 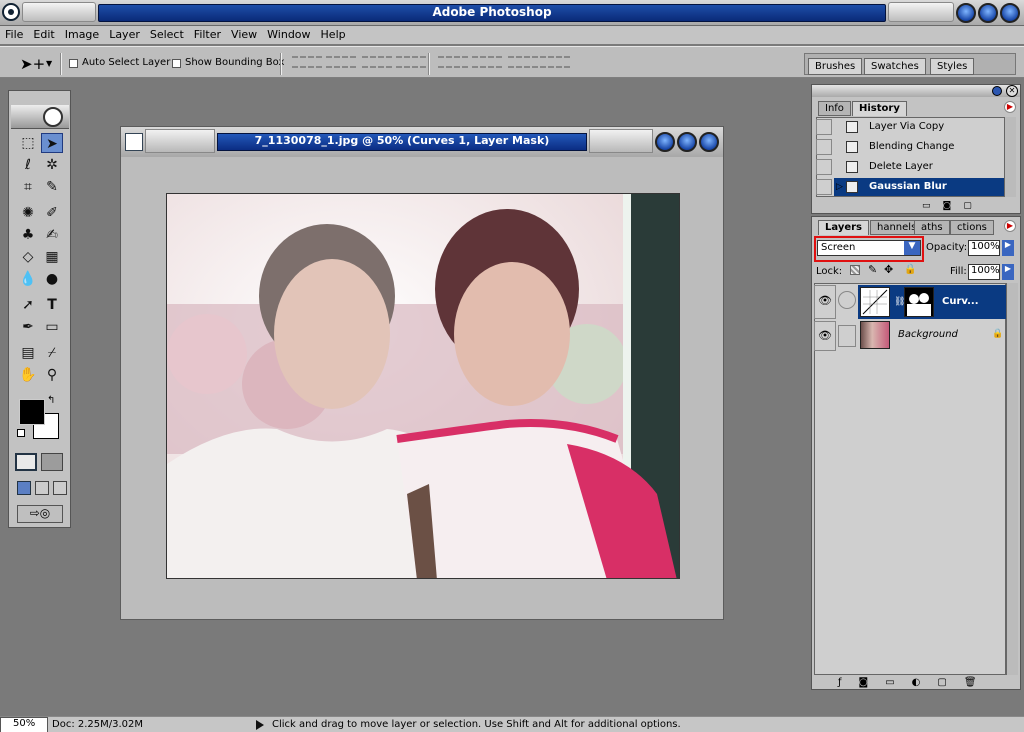 I want to click on distribute-left-icon, so click(x=523, y=62).